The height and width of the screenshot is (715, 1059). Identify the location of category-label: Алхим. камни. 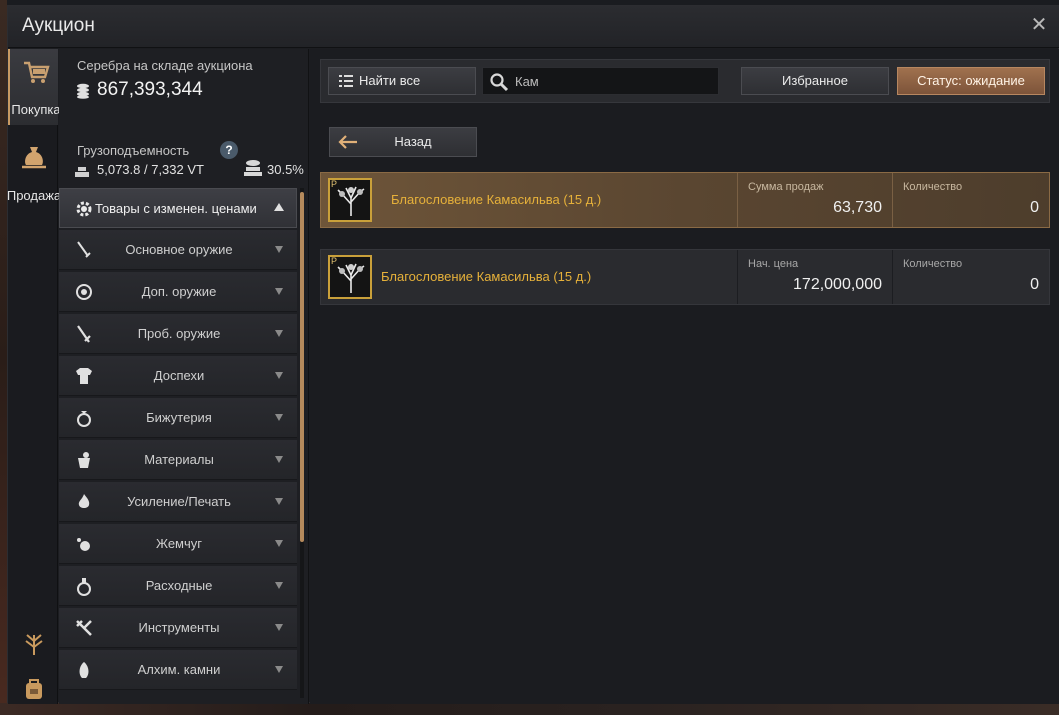
(179, 669).